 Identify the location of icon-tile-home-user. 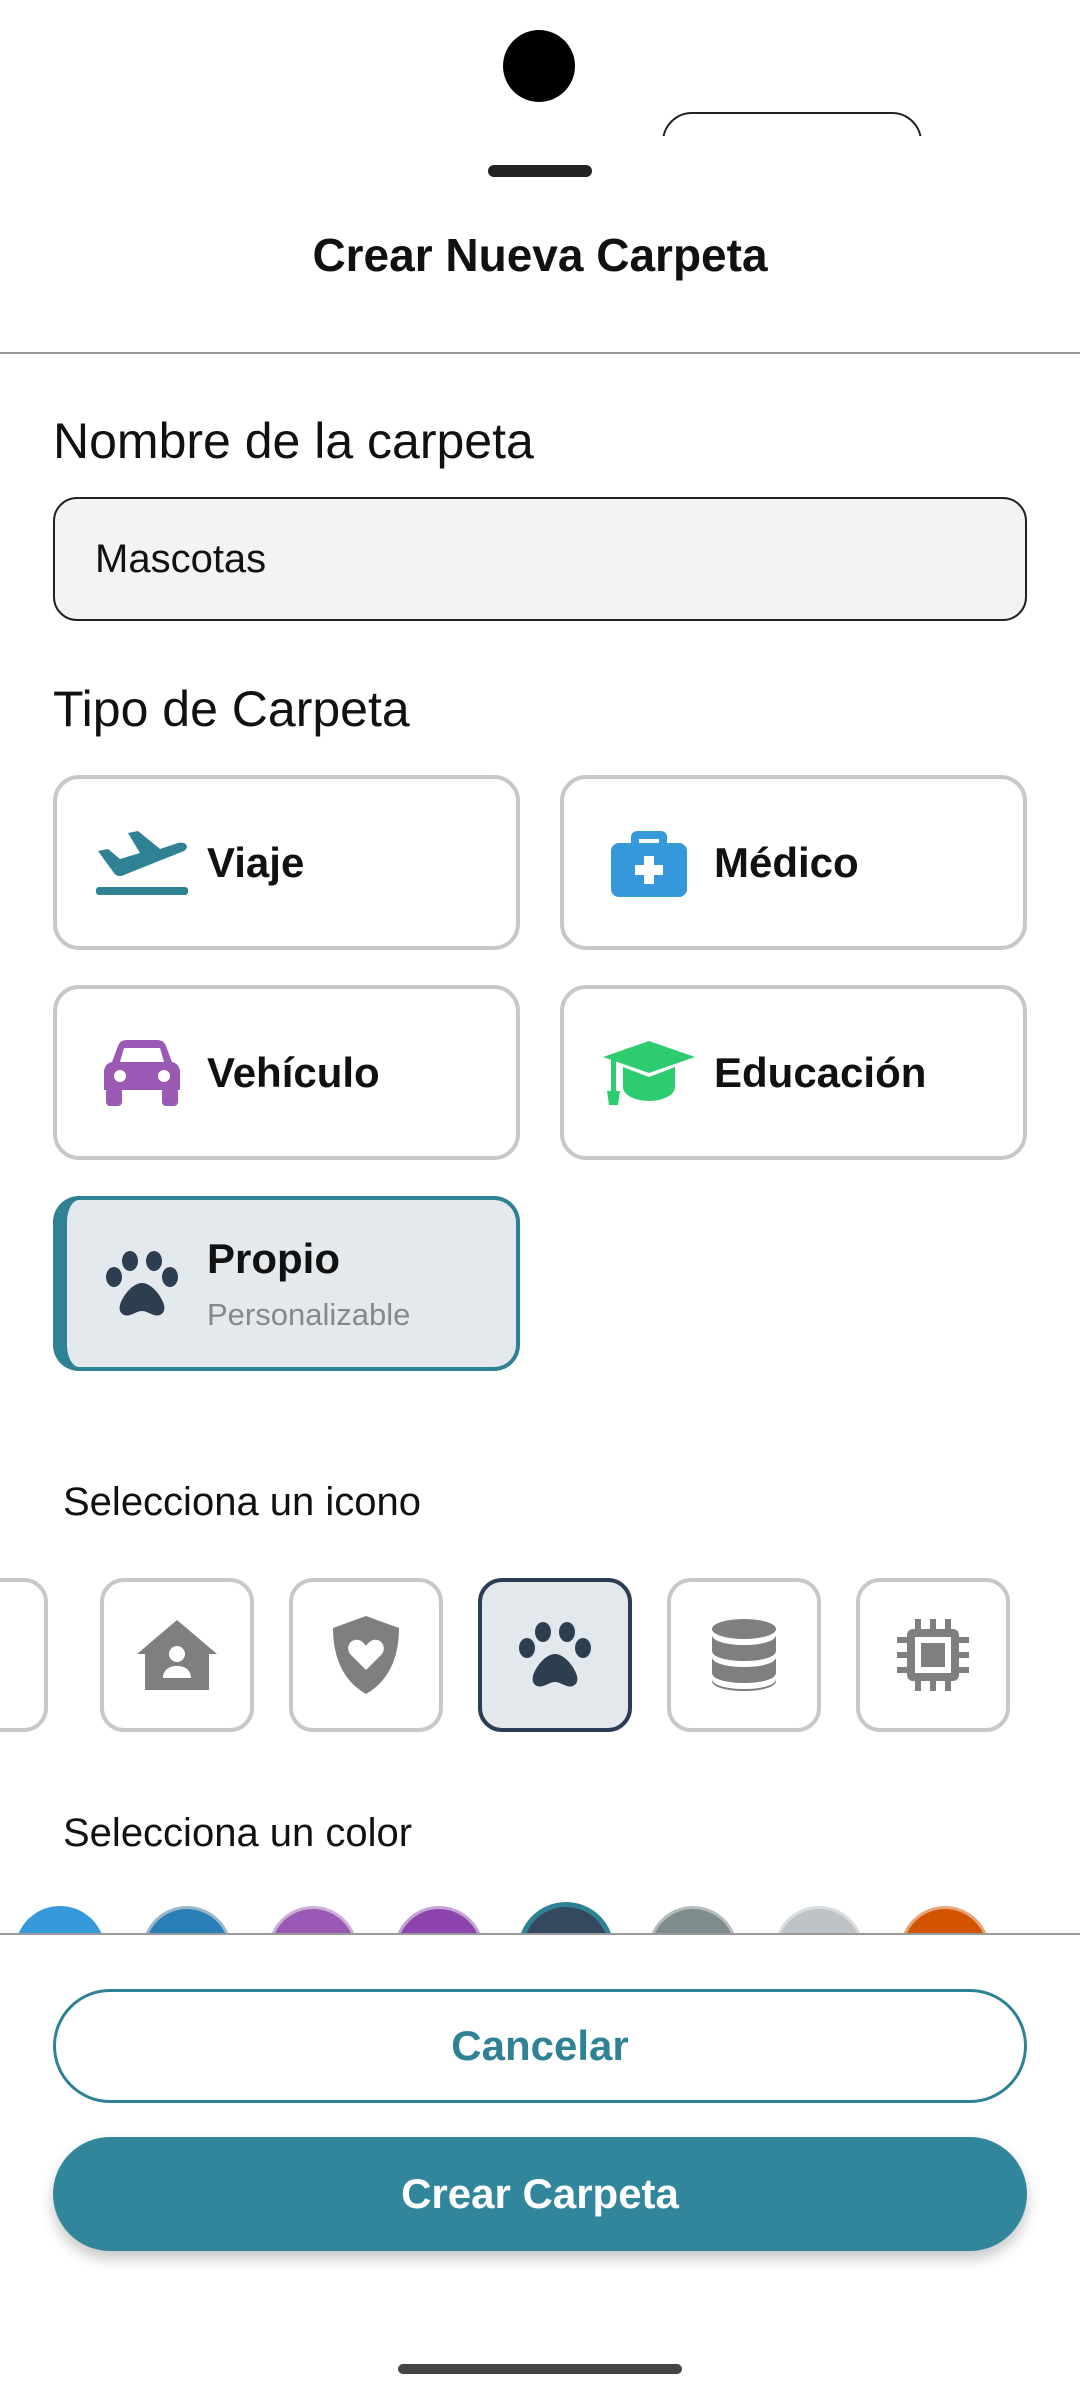
(177, 1655).